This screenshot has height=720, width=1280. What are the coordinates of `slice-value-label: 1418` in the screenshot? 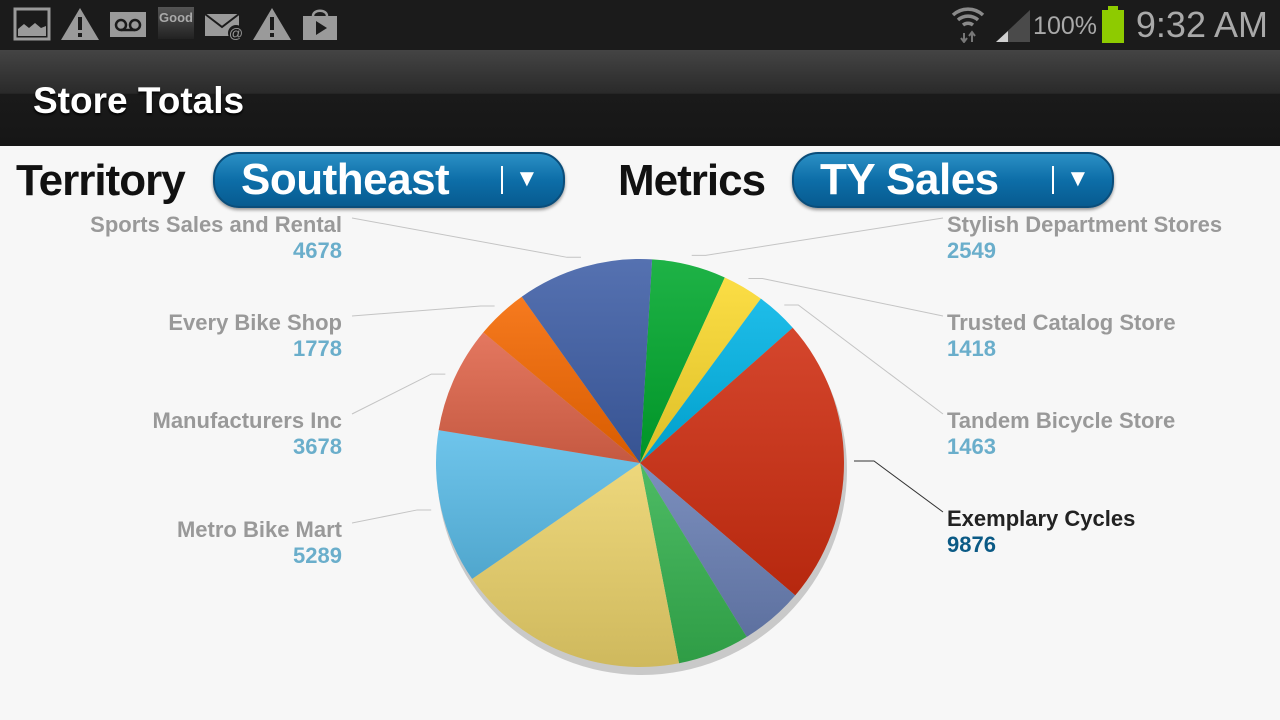 It's located at (971, 348).